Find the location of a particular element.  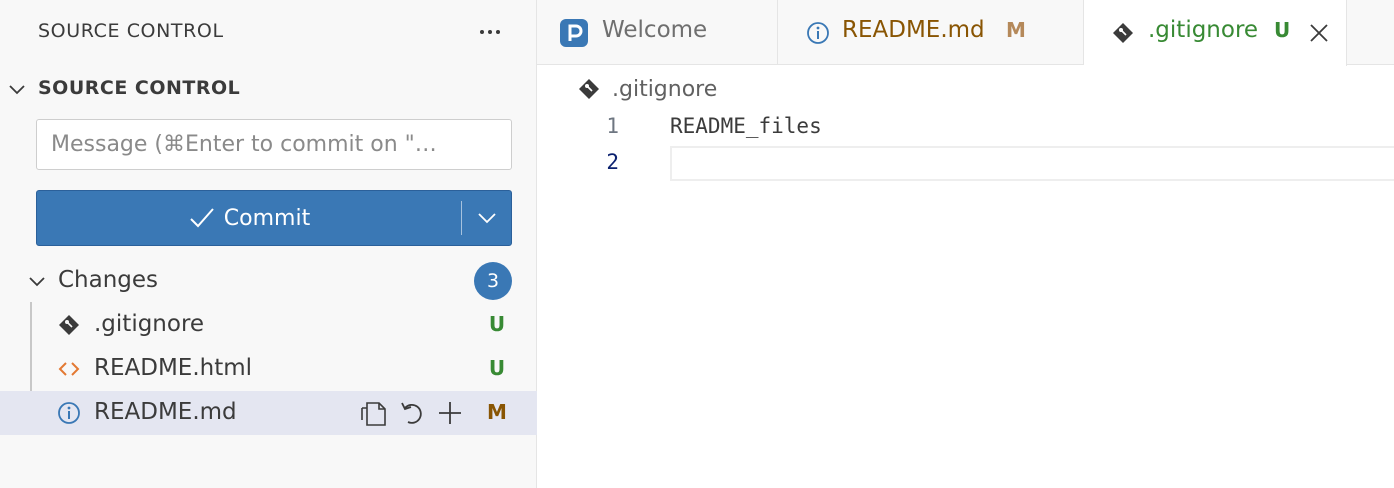

row-actions is located at coordinates (412, 413).